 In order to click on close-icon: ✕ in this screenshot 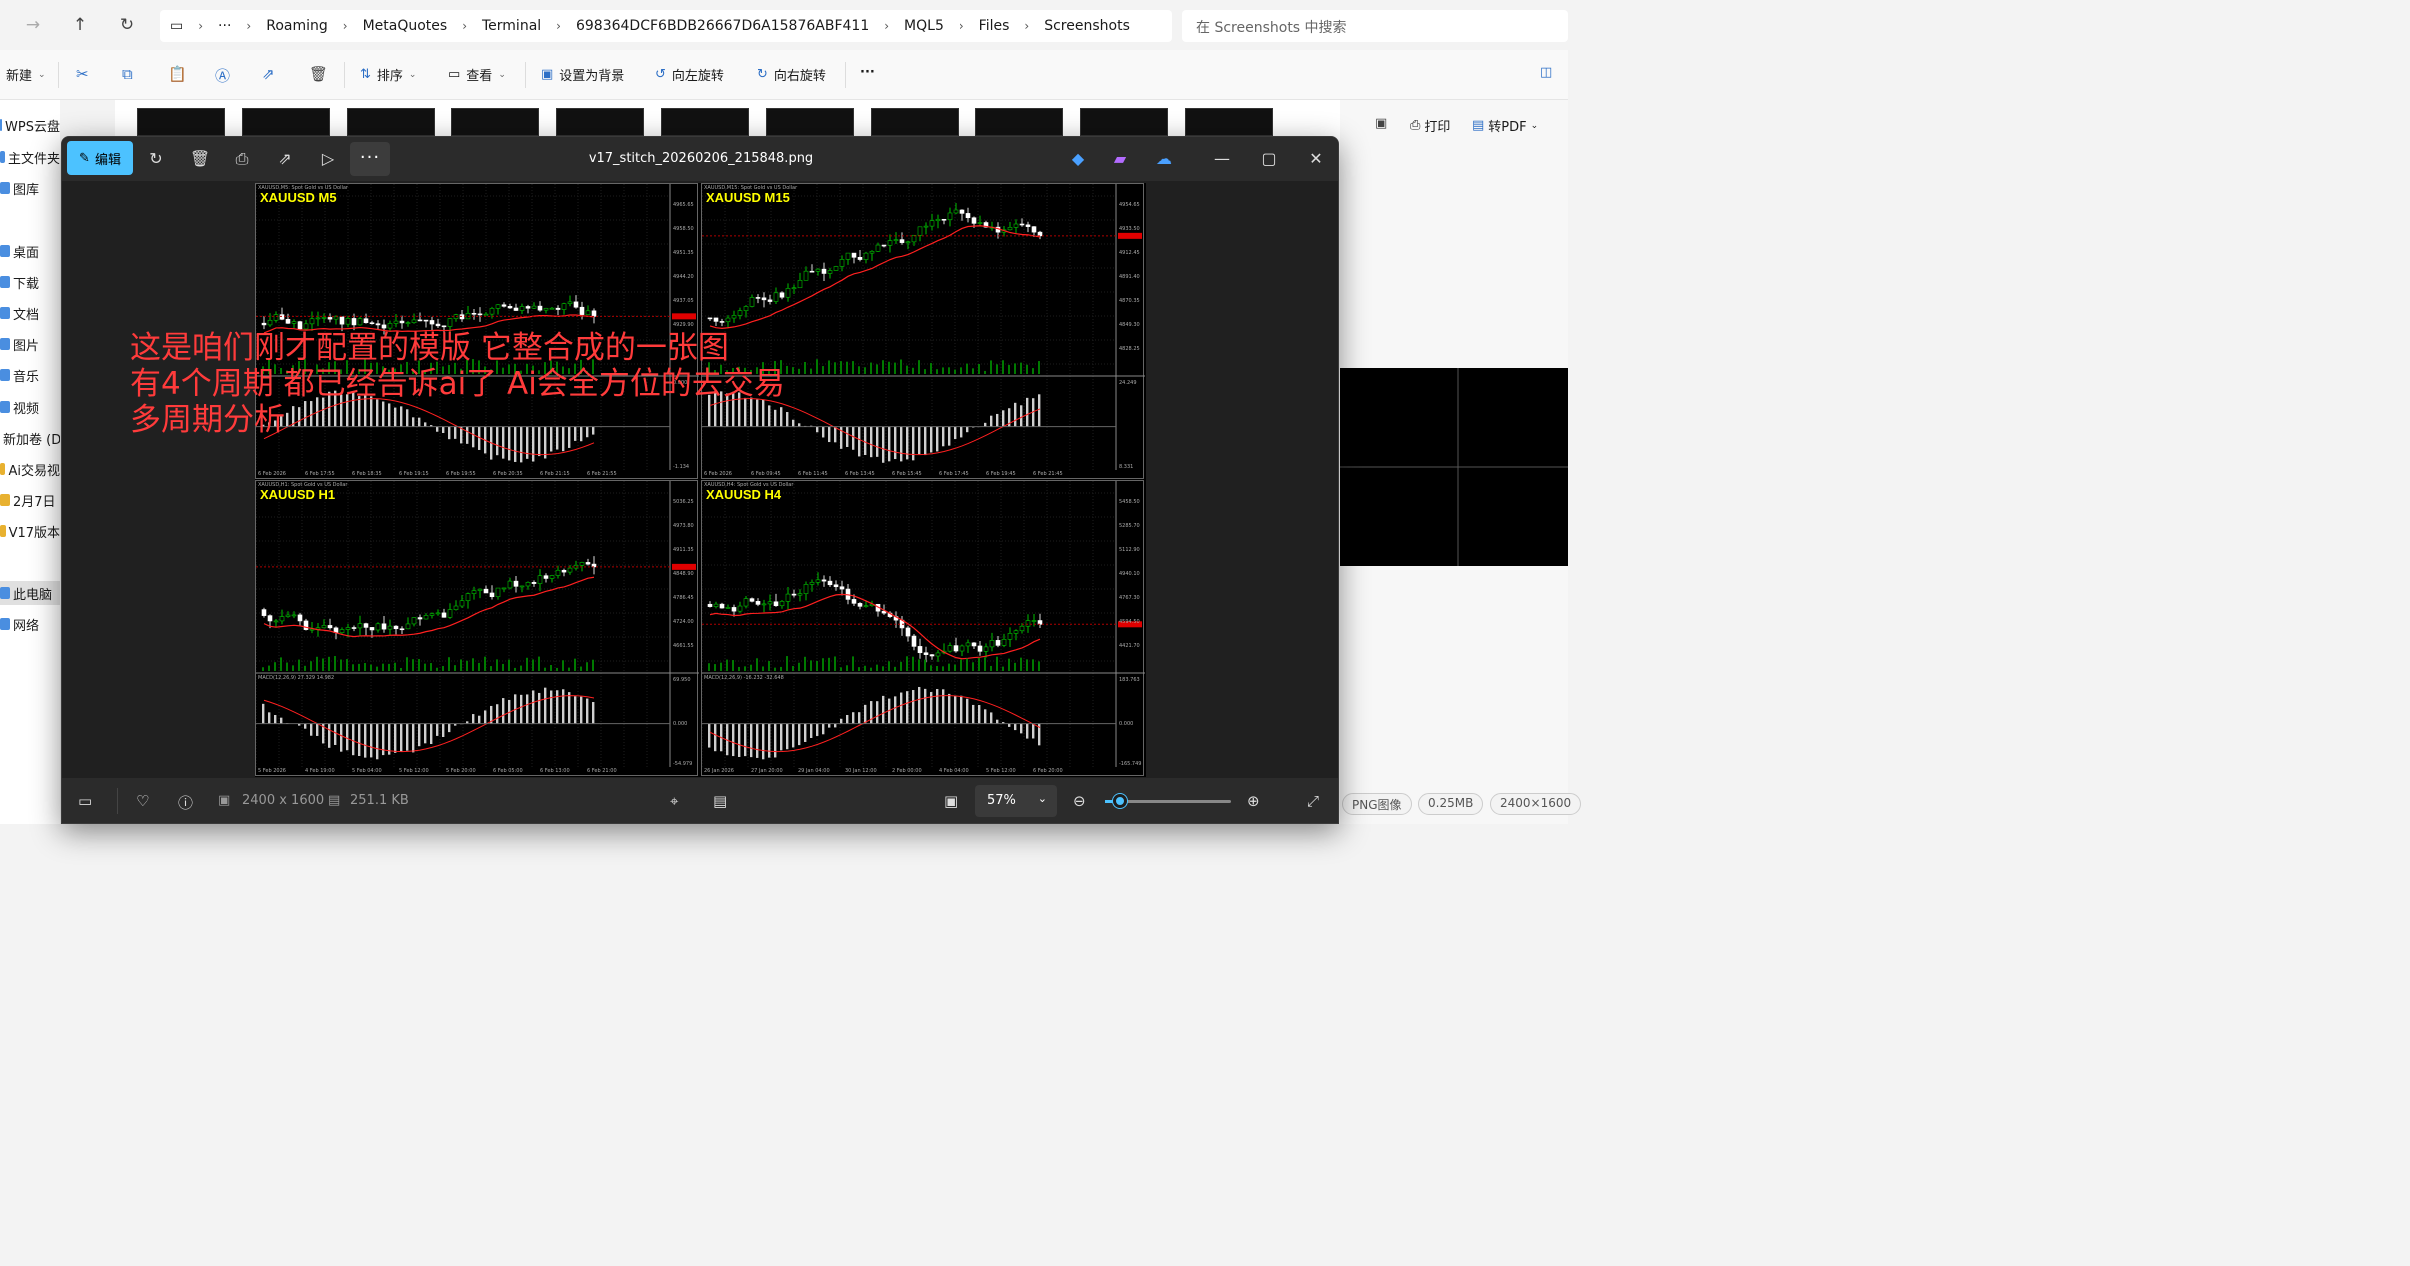, I will do `click(1316, 159)`.